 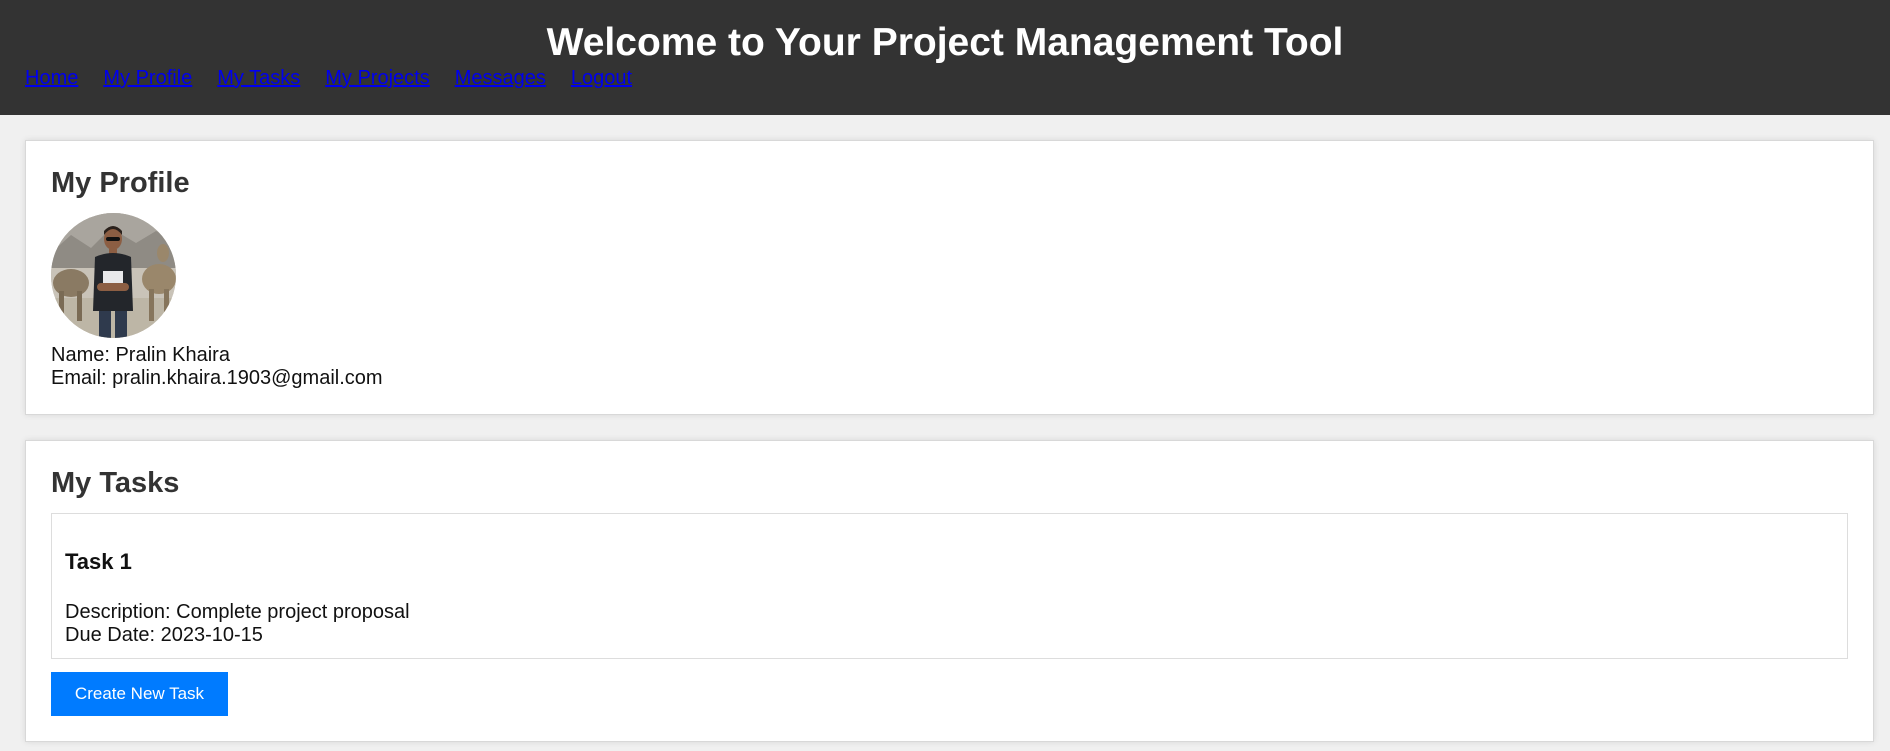 I want to click on nav-link-my-projects: My Projects, so click(x=377, y=78).